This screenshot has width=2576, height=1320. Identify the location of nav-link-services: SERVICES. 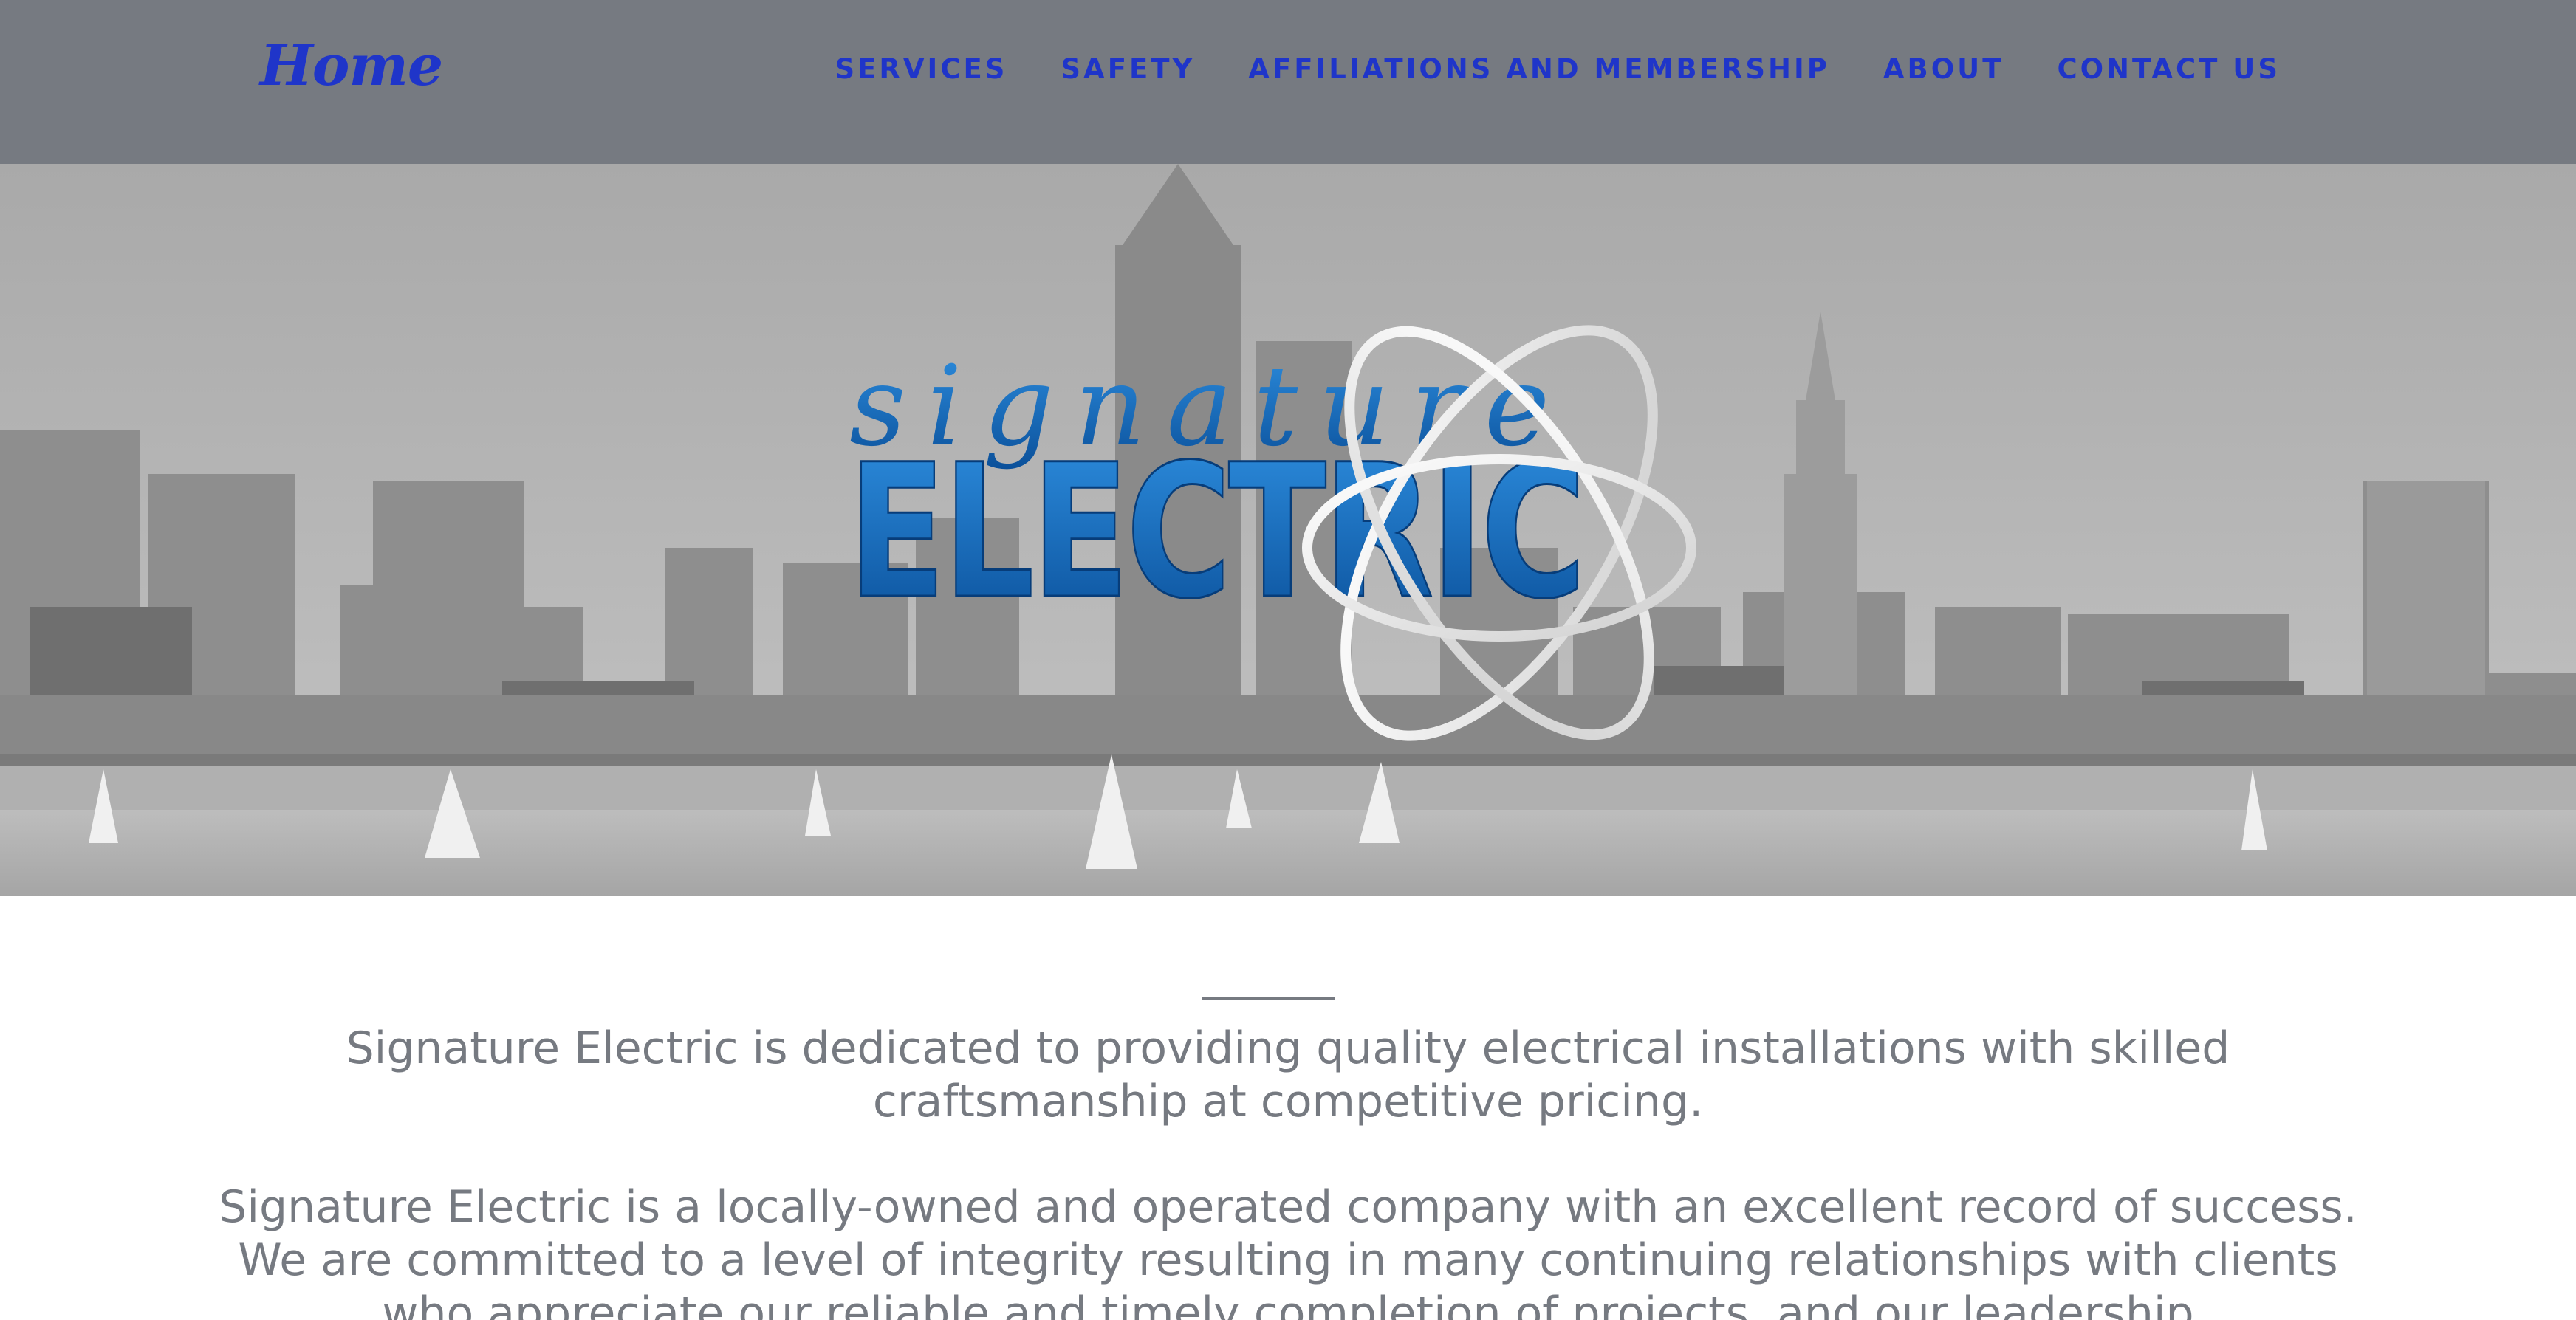
(921, 69).